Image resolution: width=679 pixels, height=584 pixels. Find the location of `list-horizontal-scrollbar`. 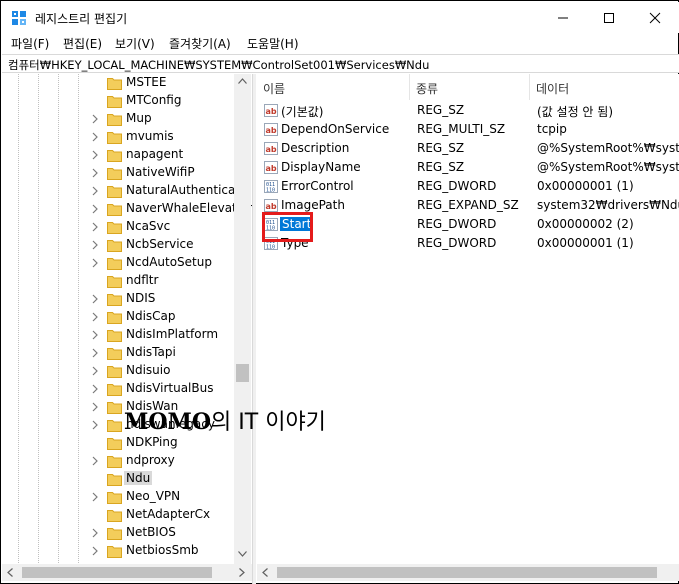

list-horizontal-scrollbar is located at coordinates (468, 572).